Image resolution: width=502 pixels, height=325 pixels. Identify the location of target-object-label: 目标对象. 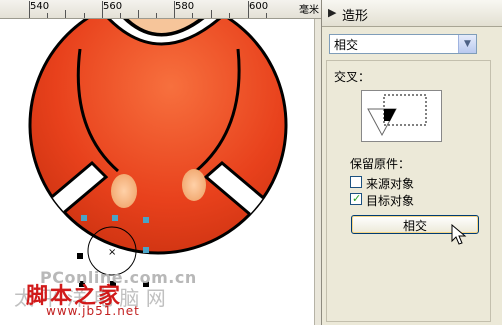
(390, 201).